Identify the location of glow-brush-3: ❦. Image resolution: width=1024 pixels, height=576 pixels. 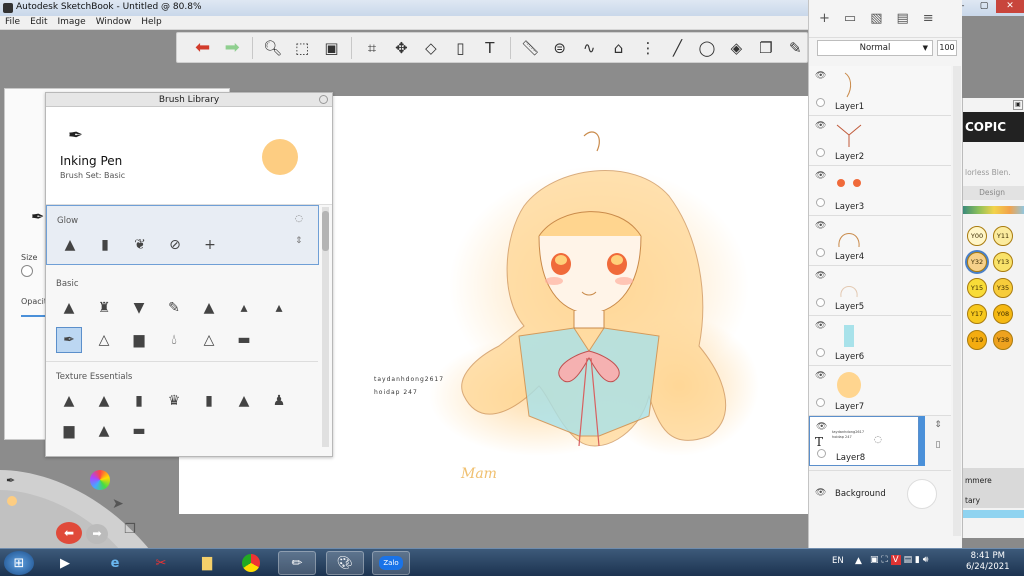
(140, 245).